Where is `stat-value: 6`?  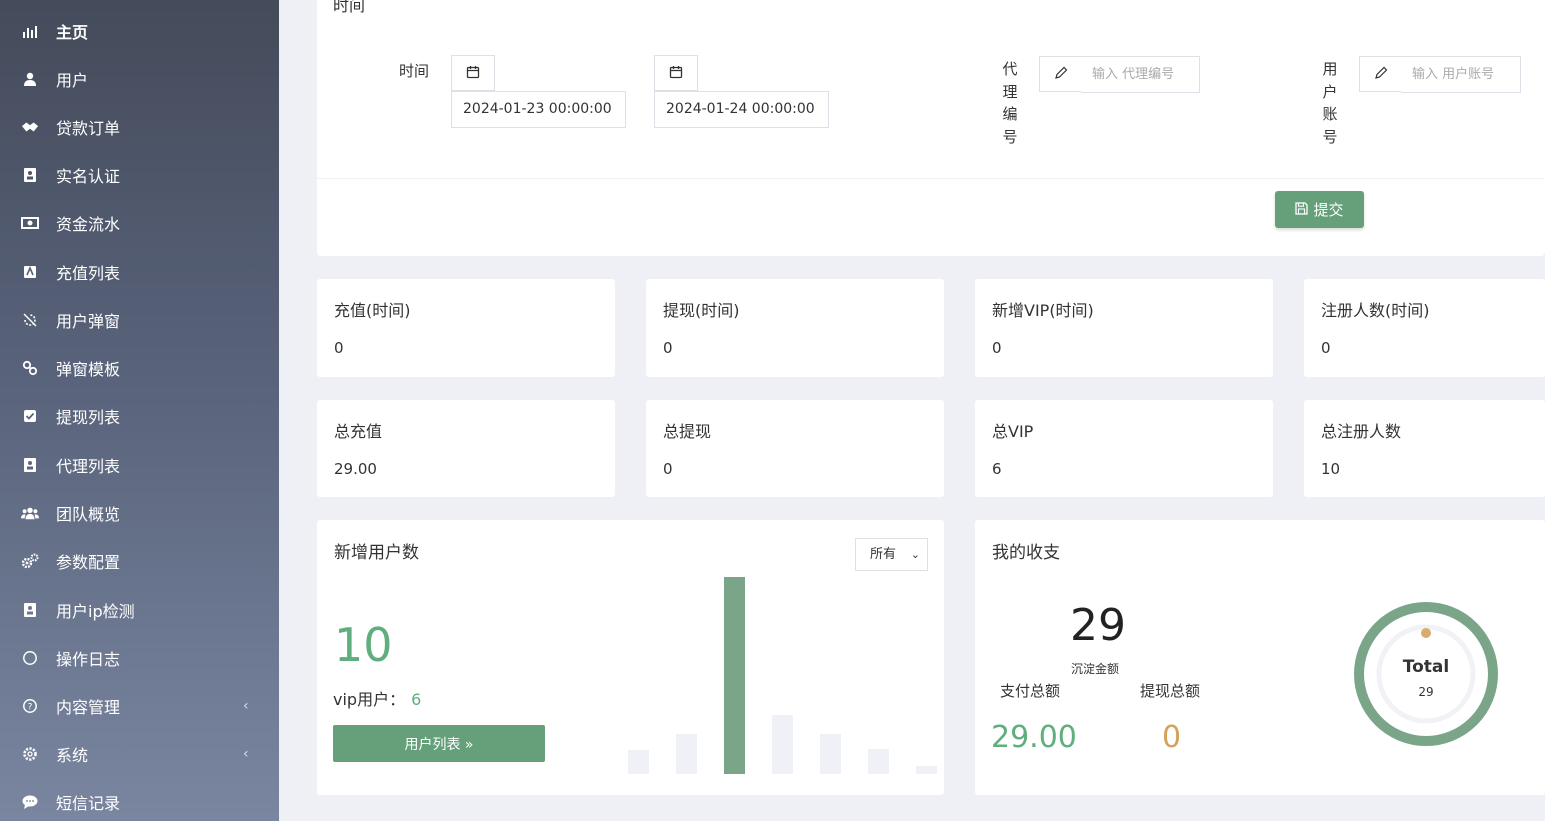 stat-value: 6 is located at coordinates (997, 469).